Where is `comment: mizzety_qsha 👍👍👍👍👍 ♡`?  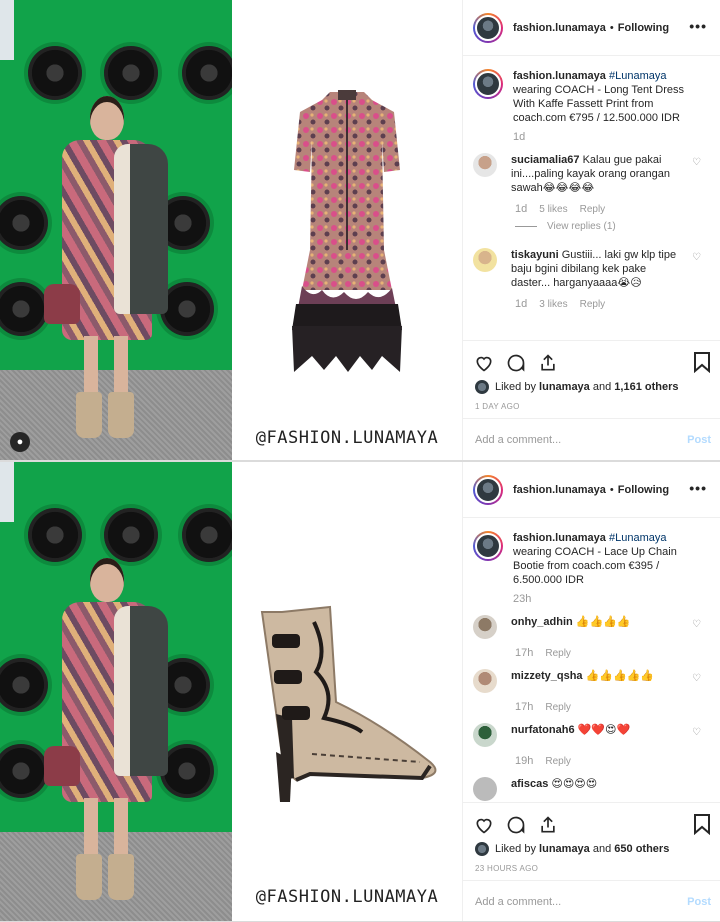 comment: mizzety_qsha 👍👍👍👍👍 ♡ is located at coordinates (591, 676).